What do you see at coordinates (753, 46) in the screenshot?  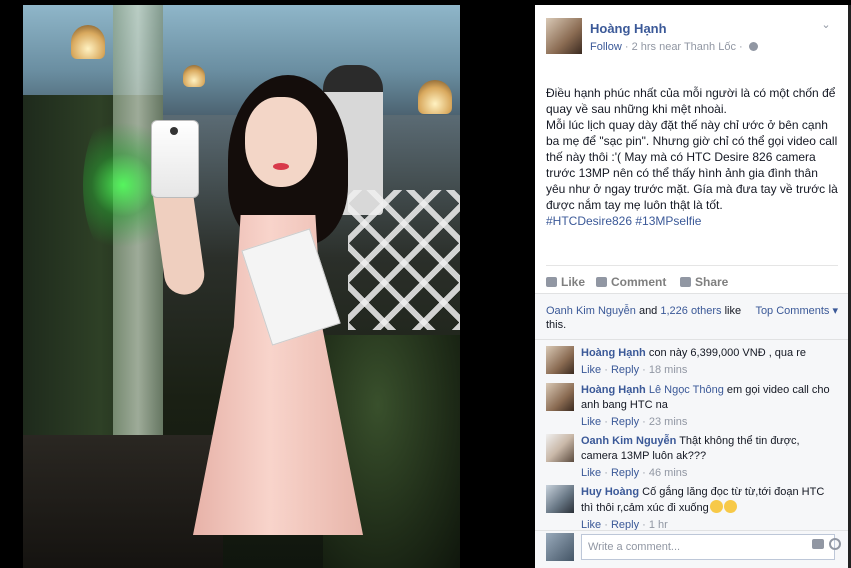 I see `globe-icon` at bounding box center [753, 46].